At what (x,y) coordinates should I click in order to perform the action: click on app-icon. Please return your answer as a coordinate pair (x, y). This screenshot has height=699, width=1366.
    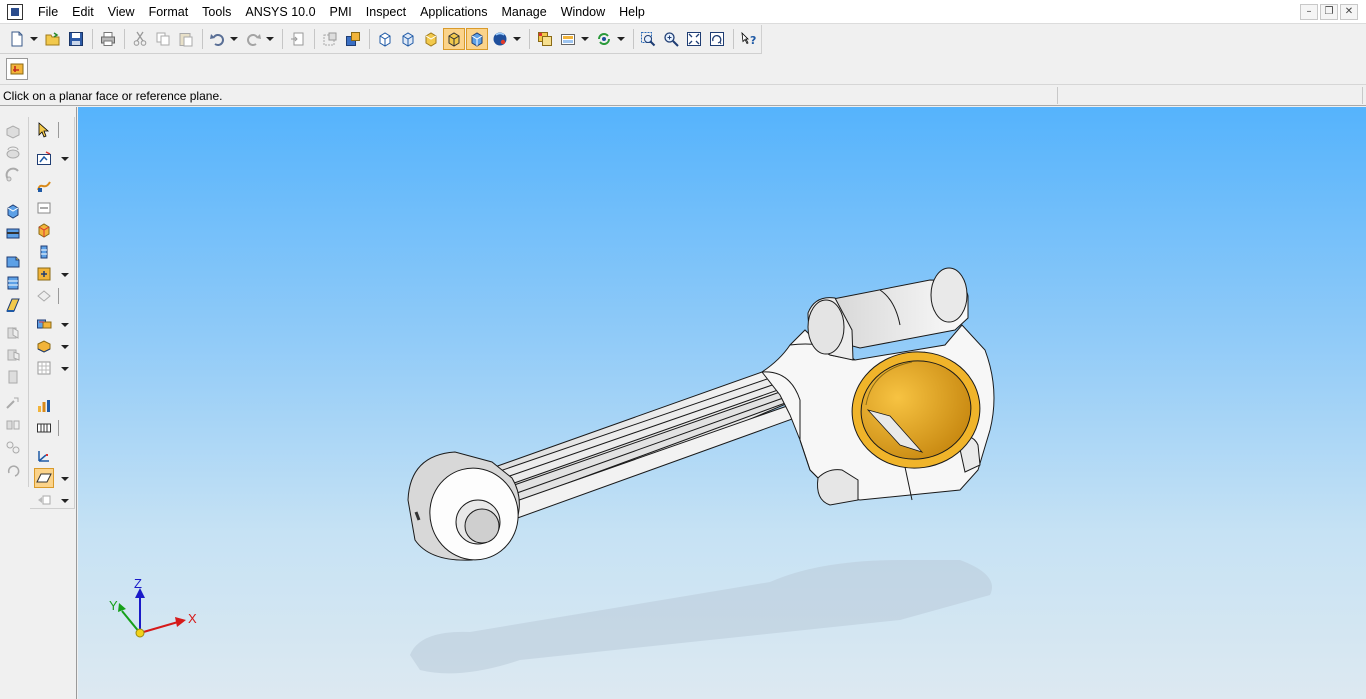
    Looking at the image, I should click on (15, 11).